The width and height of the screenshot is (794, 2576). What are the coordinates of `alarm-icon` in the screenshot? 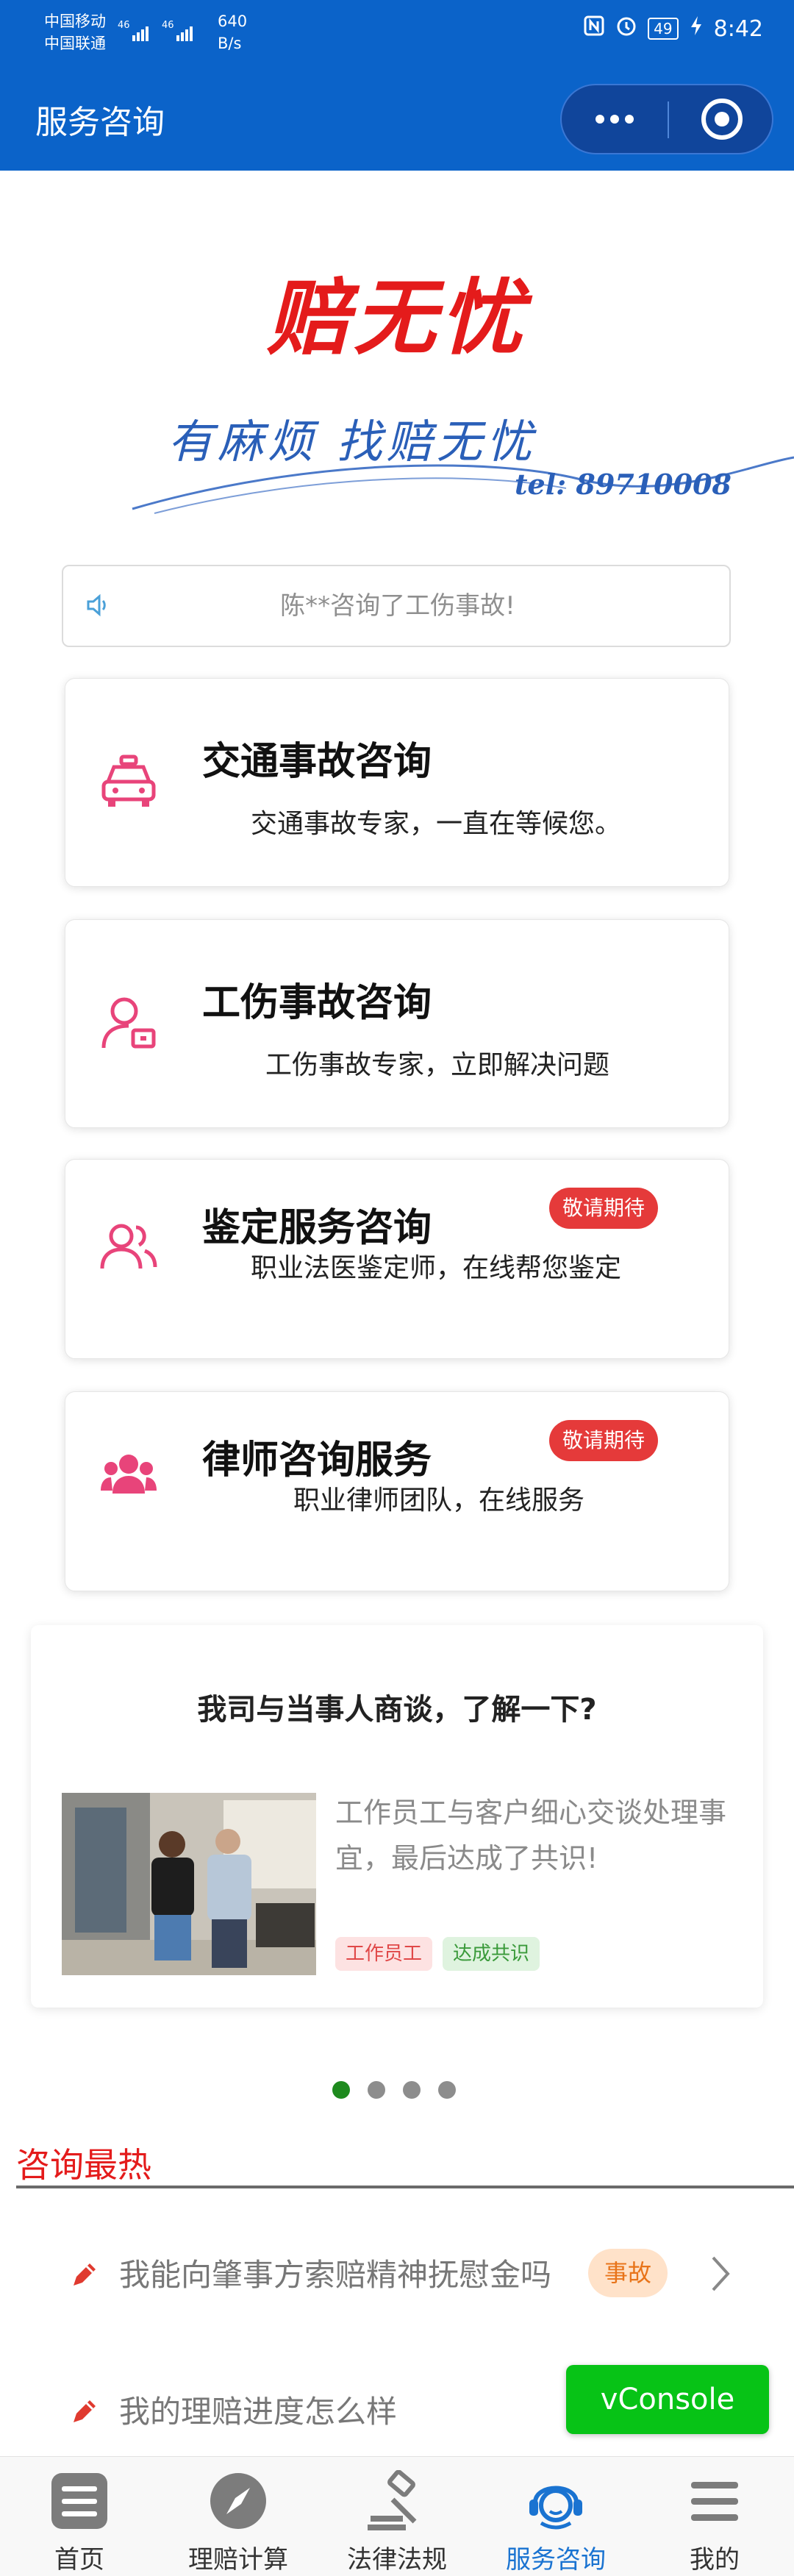 It's located at (626, 29).